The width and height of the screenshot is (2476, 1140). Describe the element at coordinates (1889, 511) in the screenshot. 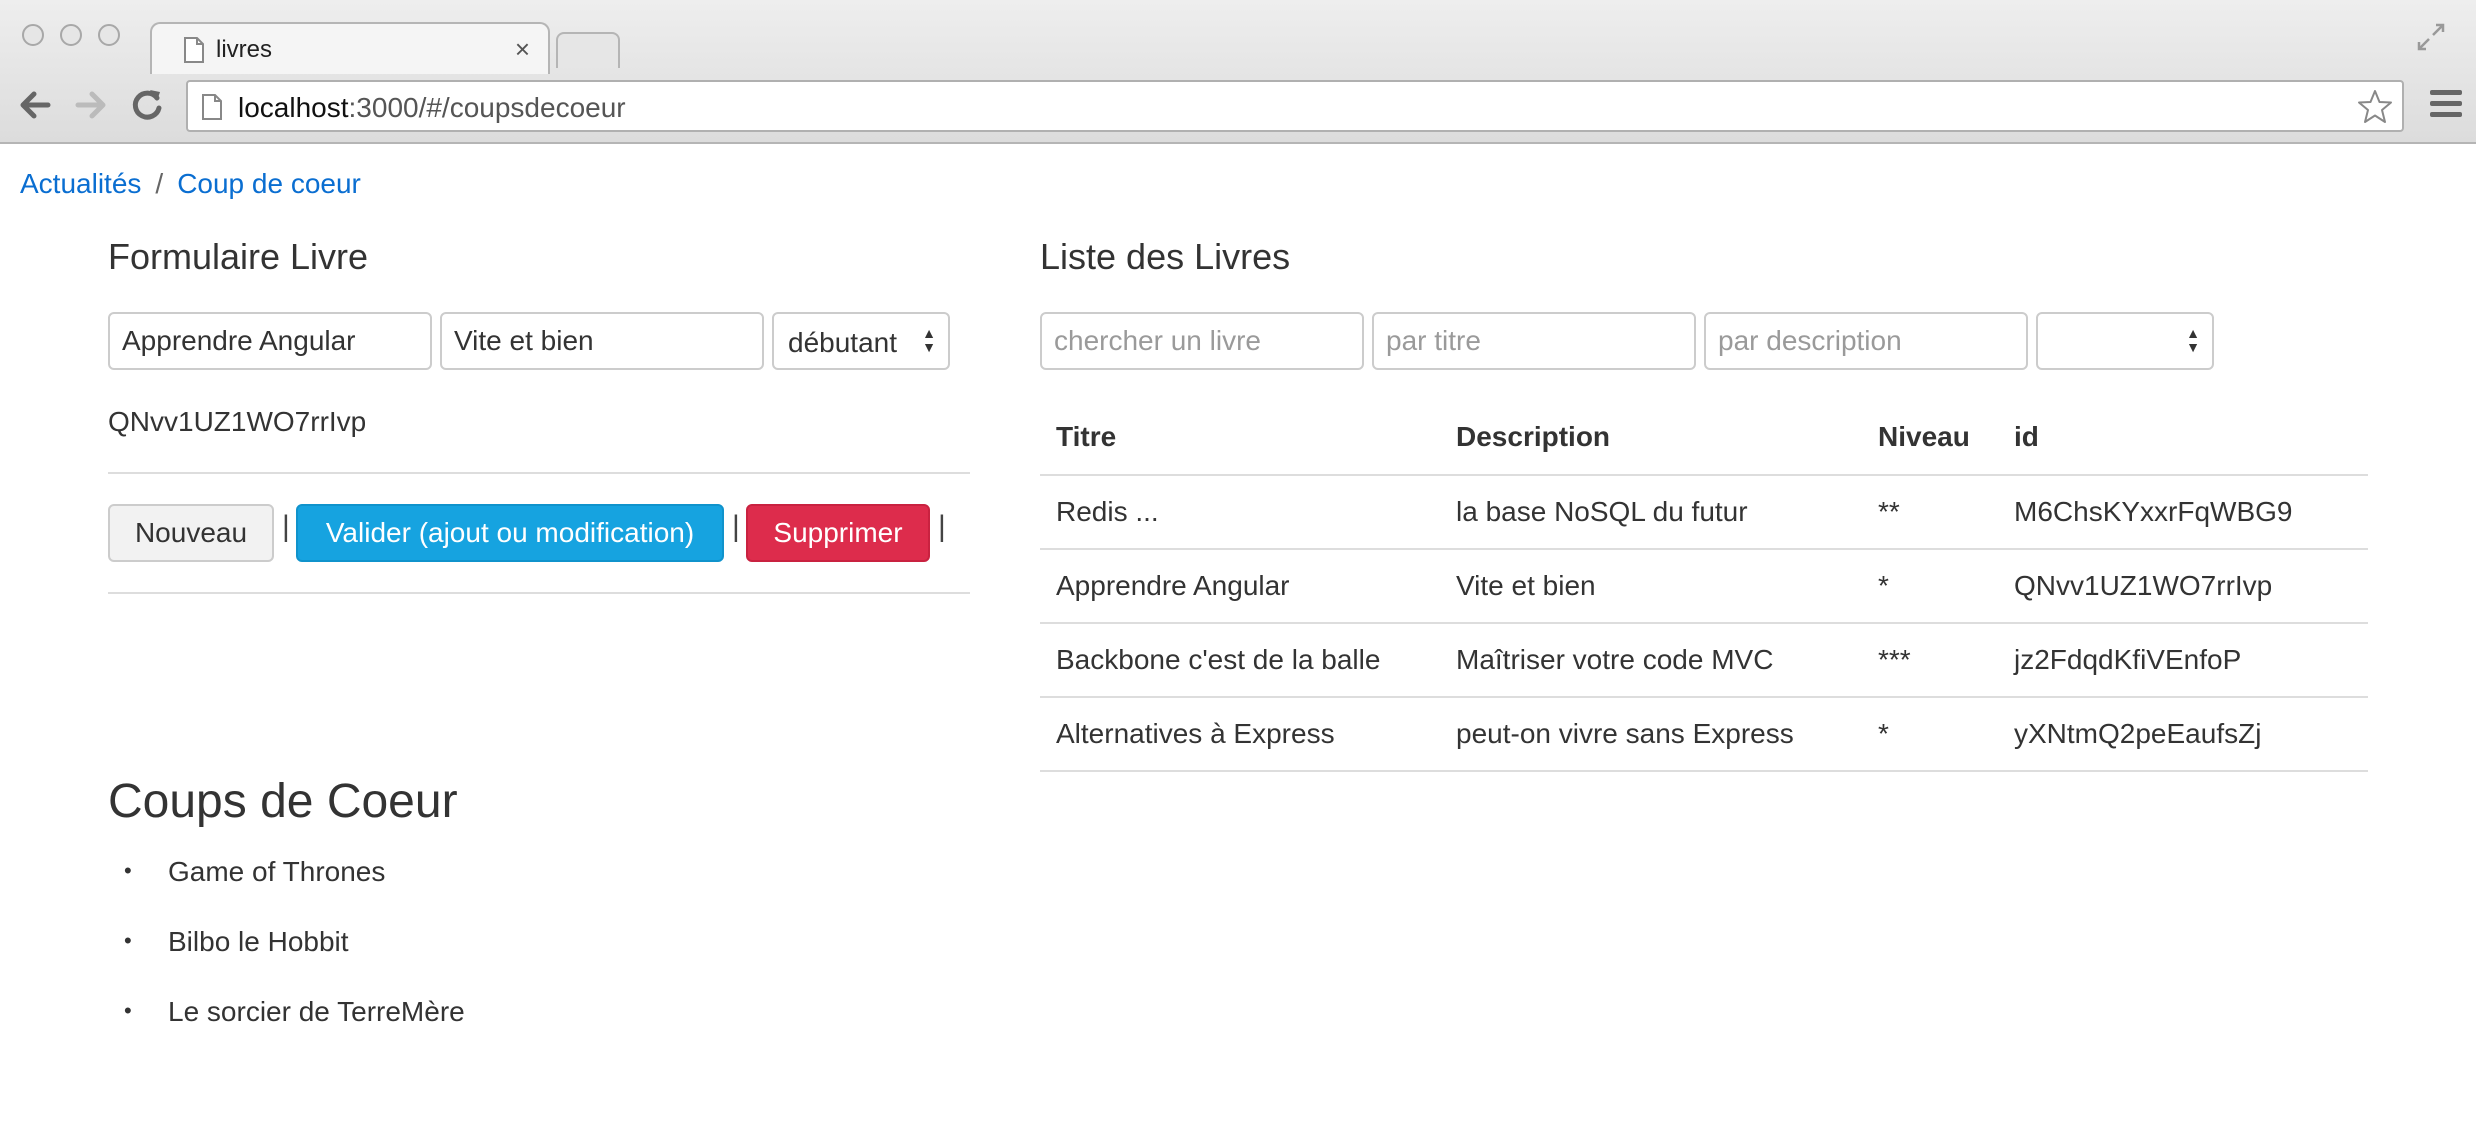

I see `cell-niveau: **` at that location.